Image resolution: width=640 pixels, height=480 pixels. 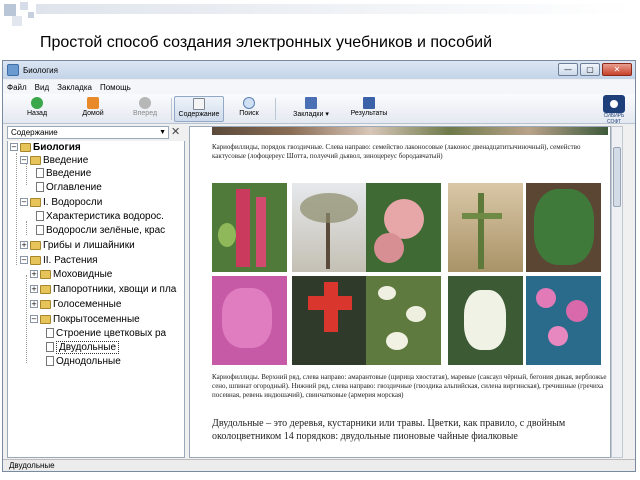 I want to click on close-button: ✕, so click(x=617, y=69).